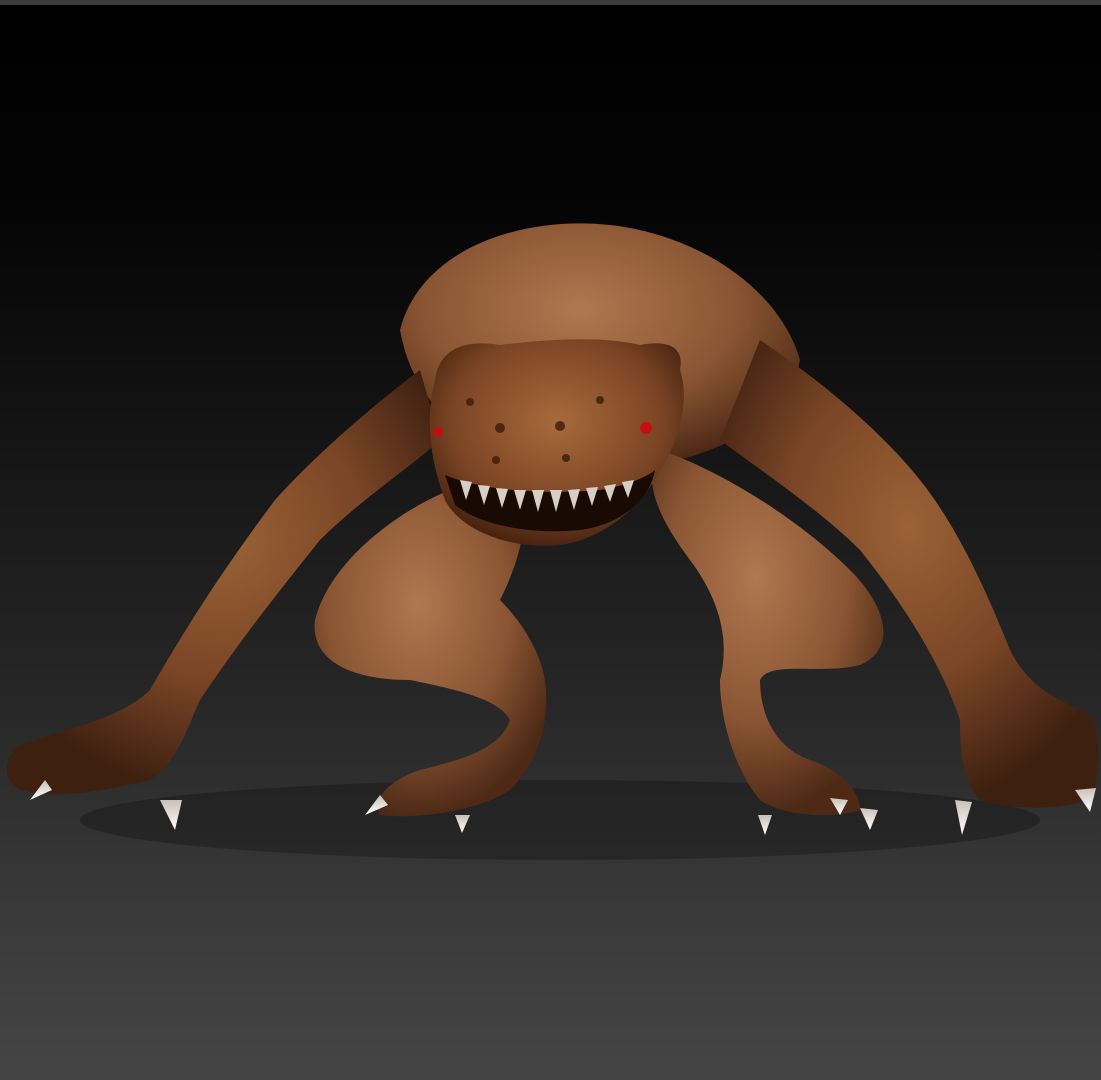 This screenshot has width=1101, height=1080. What do you see at coordinates (646, 428) in the screenshot?
I see `right-eye` at bounding box center [646, 428].